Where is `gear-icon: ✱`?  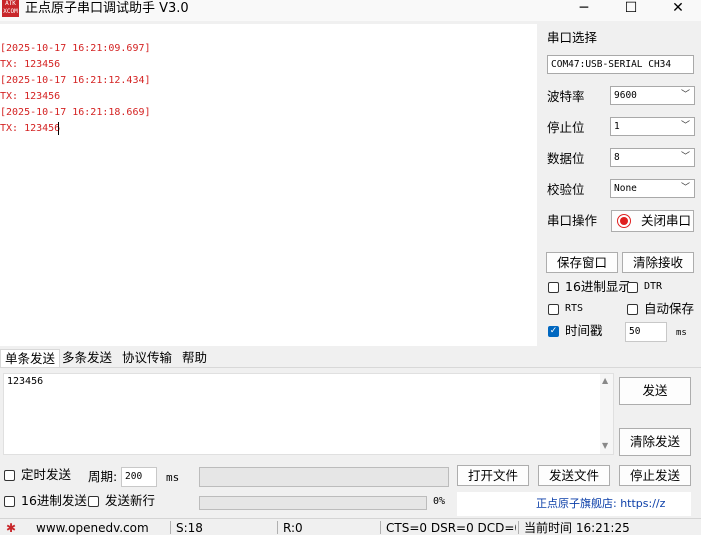 gear-icon: ✱ is located at coordinates (11, 528).